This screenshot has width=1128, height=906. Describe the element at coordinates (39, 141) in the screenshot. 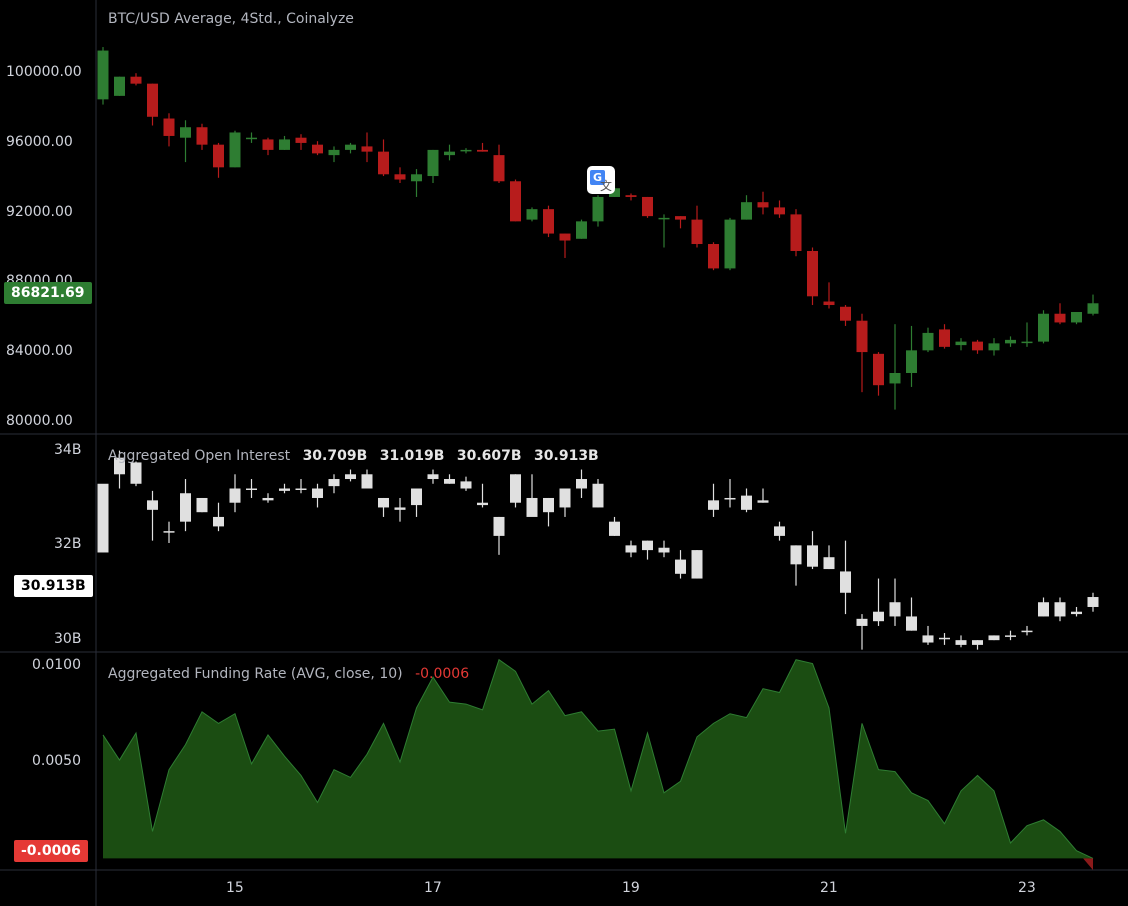

I see `price-y-tick-label: 96000.00` at that location.